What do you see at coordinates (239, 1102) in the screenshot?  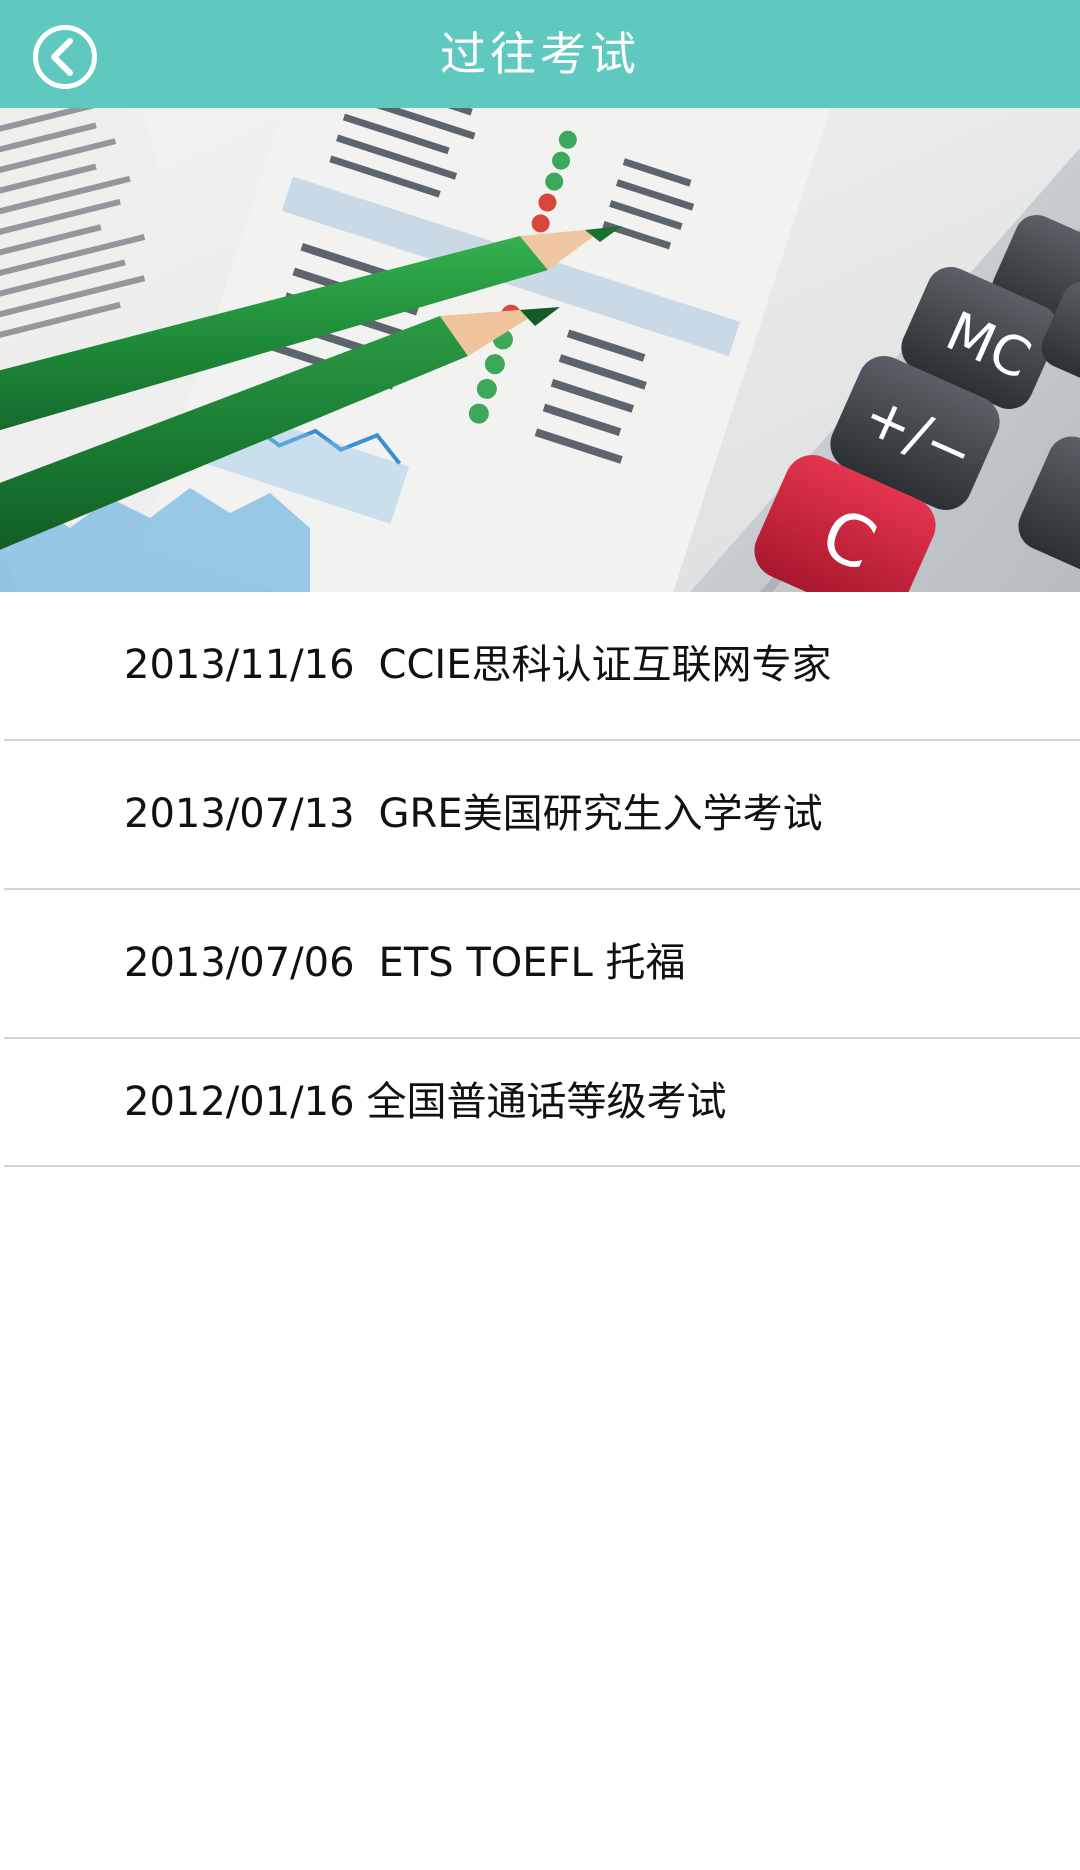 I see `exam-date: 2012/01/16` at bounding box center [239, 1102].